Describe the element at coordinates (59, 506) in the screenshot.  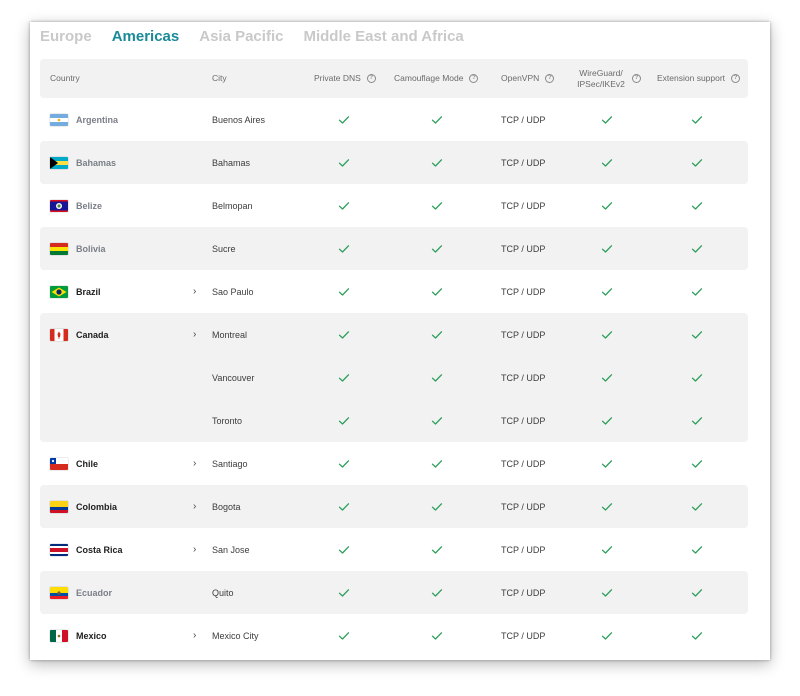
I see `flag-colombia-icon` at that location.